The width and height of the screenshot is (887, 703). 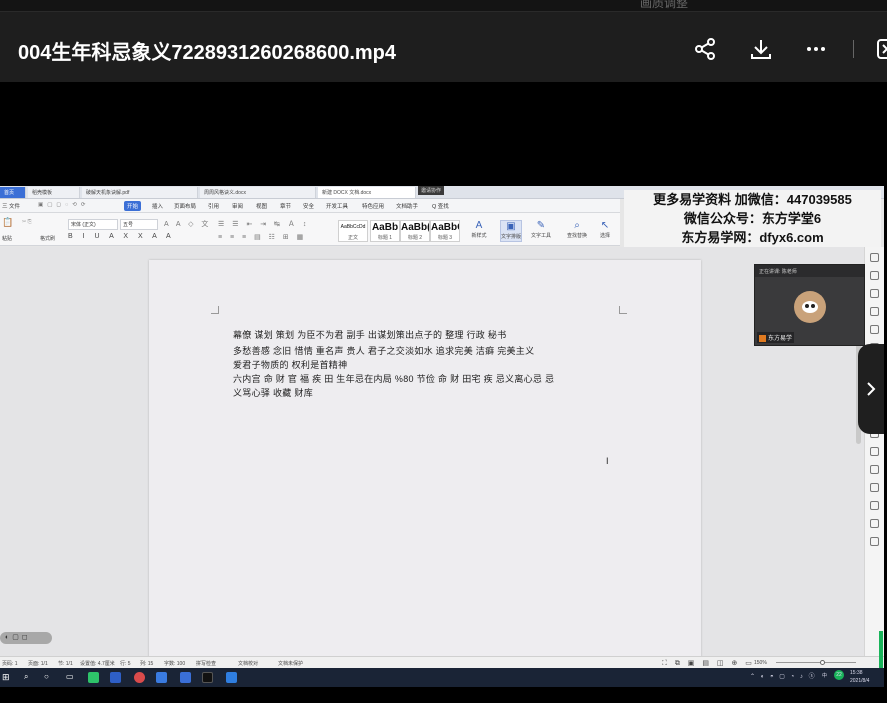 I want to click on cut-copy-icons: ✂ ⎘, so click(x=27, y=222).